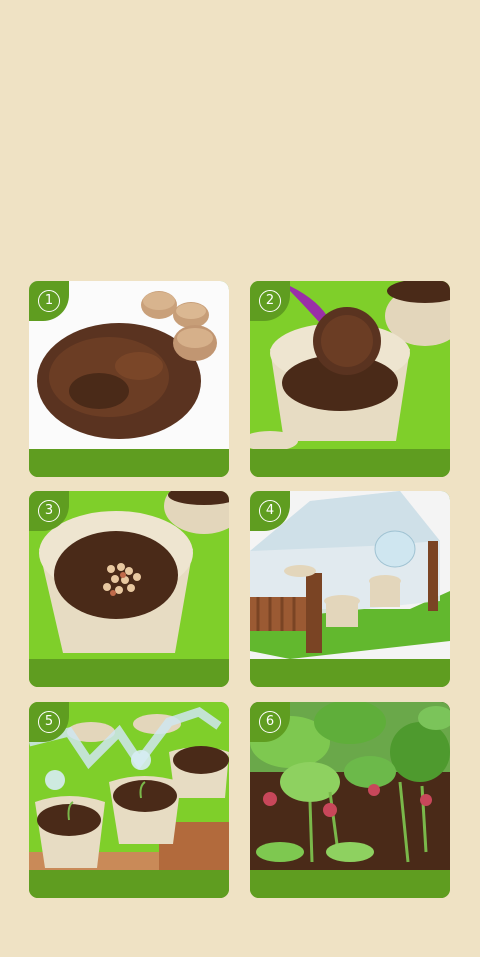 This screenshot has width=480, height=957. Describe the element at coordinates (129, 589) in the screenshot. I see `step-card-3: 3` at that location.